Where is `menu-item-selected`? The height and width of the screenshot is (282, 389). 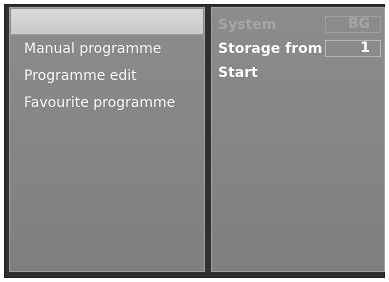
menu-item-selected is located at coordinates (107, 22).